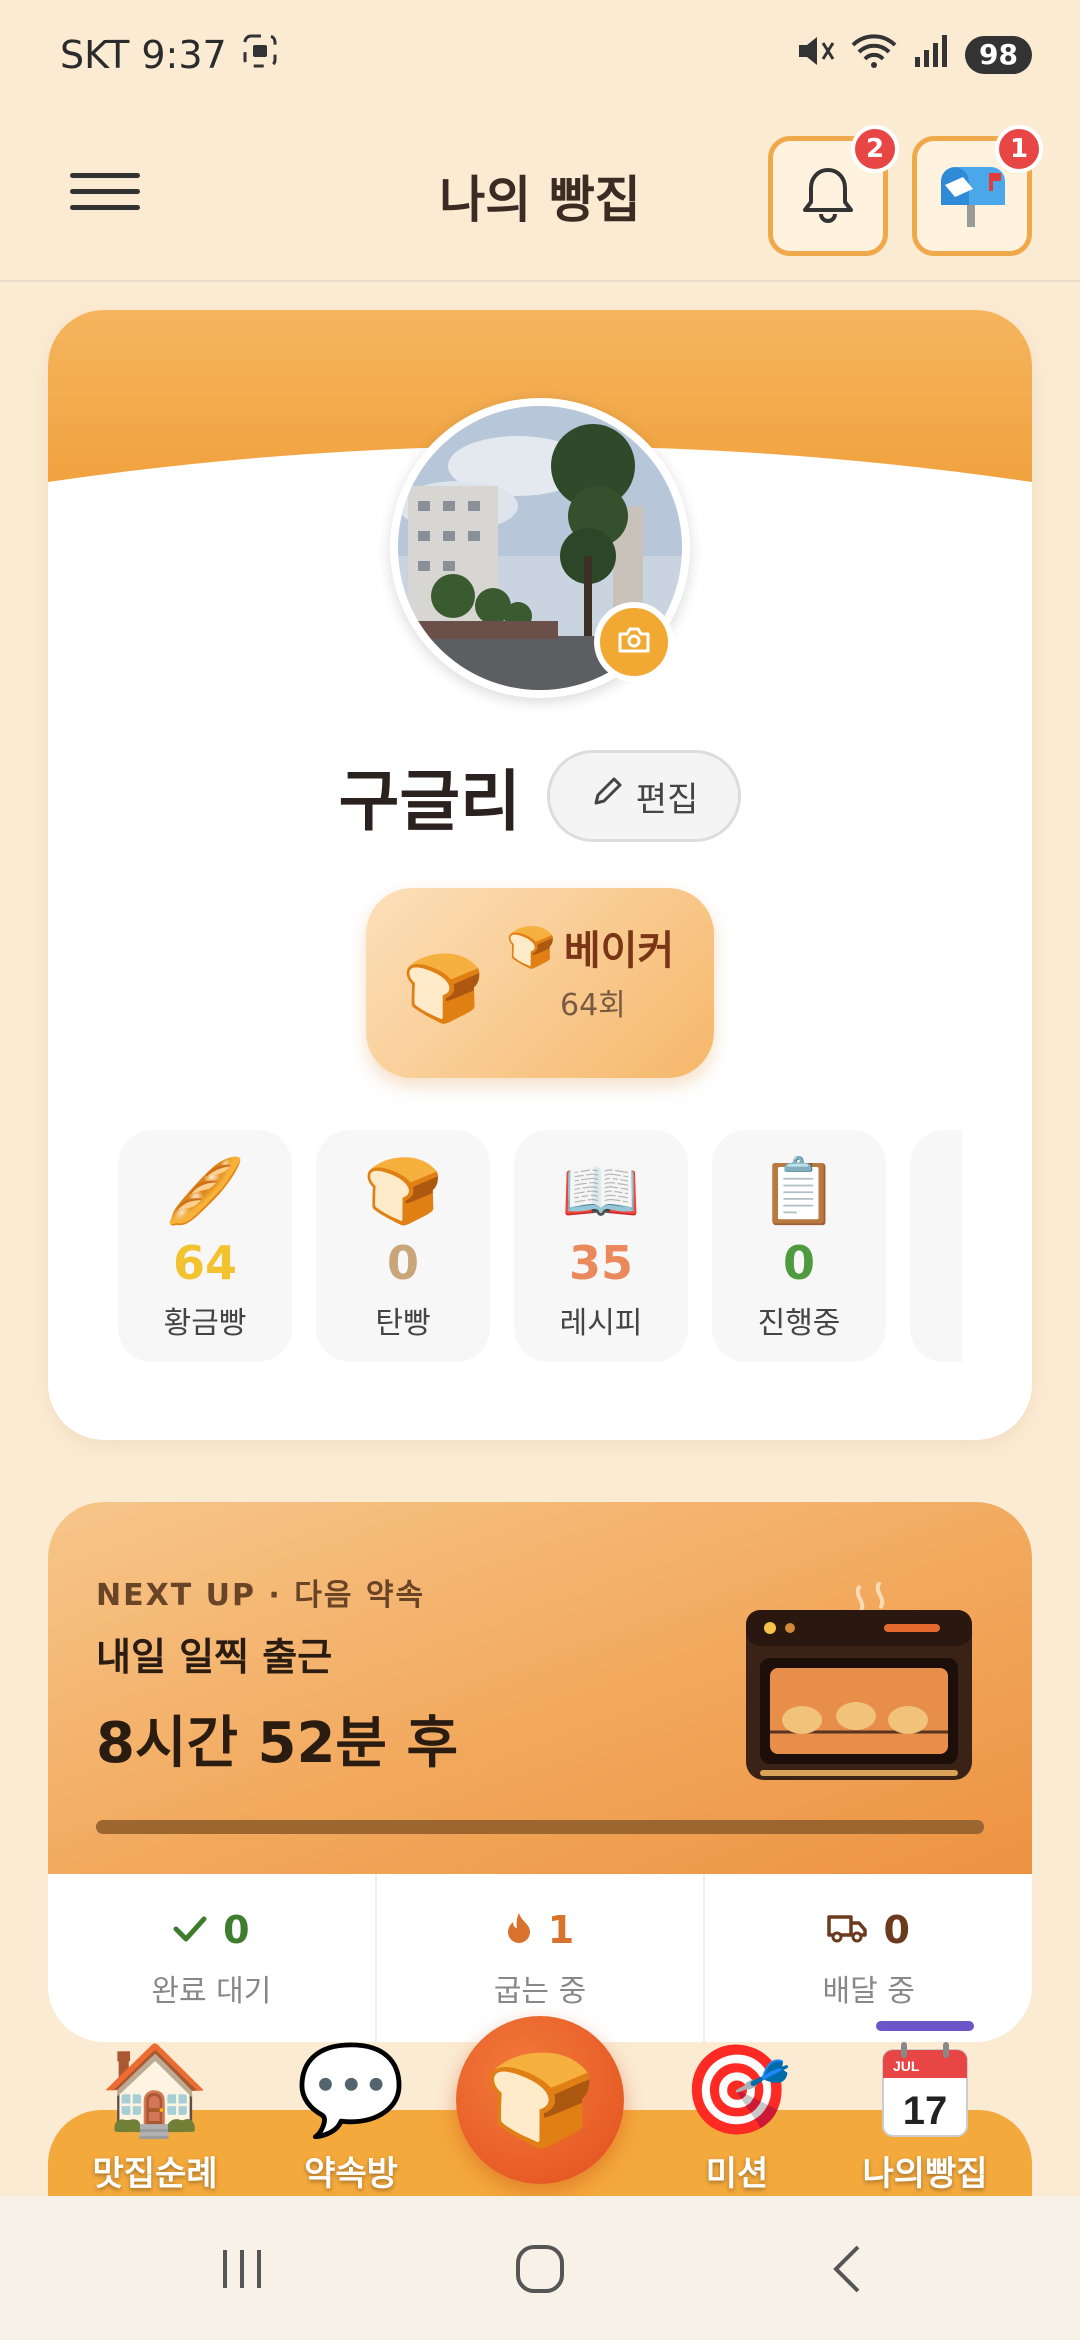 This screenshot has width=1080, height=2340. I want to click on notifications-button: 2, so click(833, 190).